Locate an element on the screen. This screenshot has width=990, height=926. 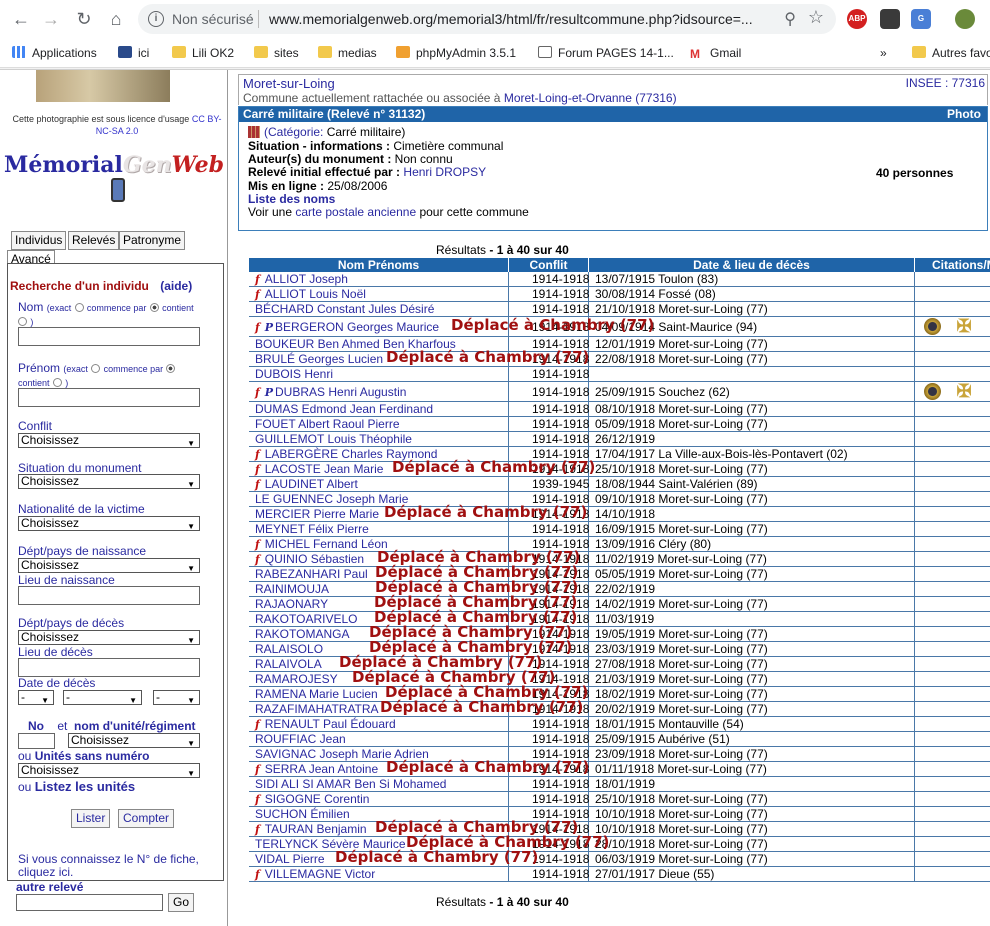
dept-deces-select: Choisissez ▼ is located at coordinates (109, 637).